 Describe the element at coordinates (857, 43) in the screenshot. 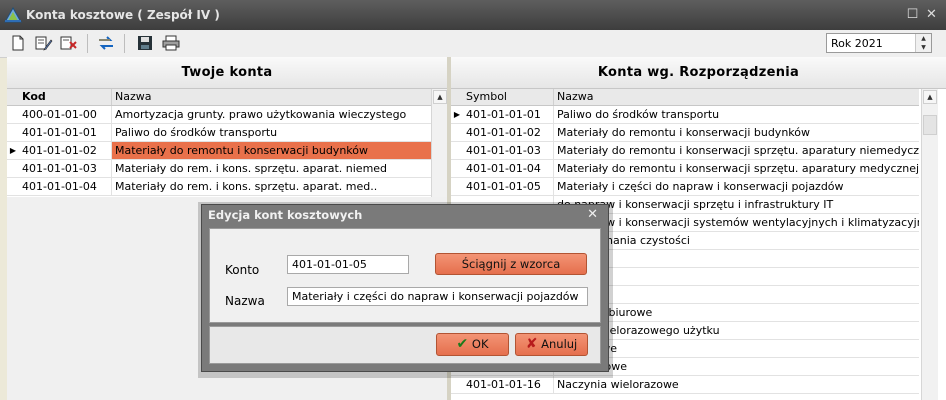

I see `year-select-value: Rok 2021` at that location.